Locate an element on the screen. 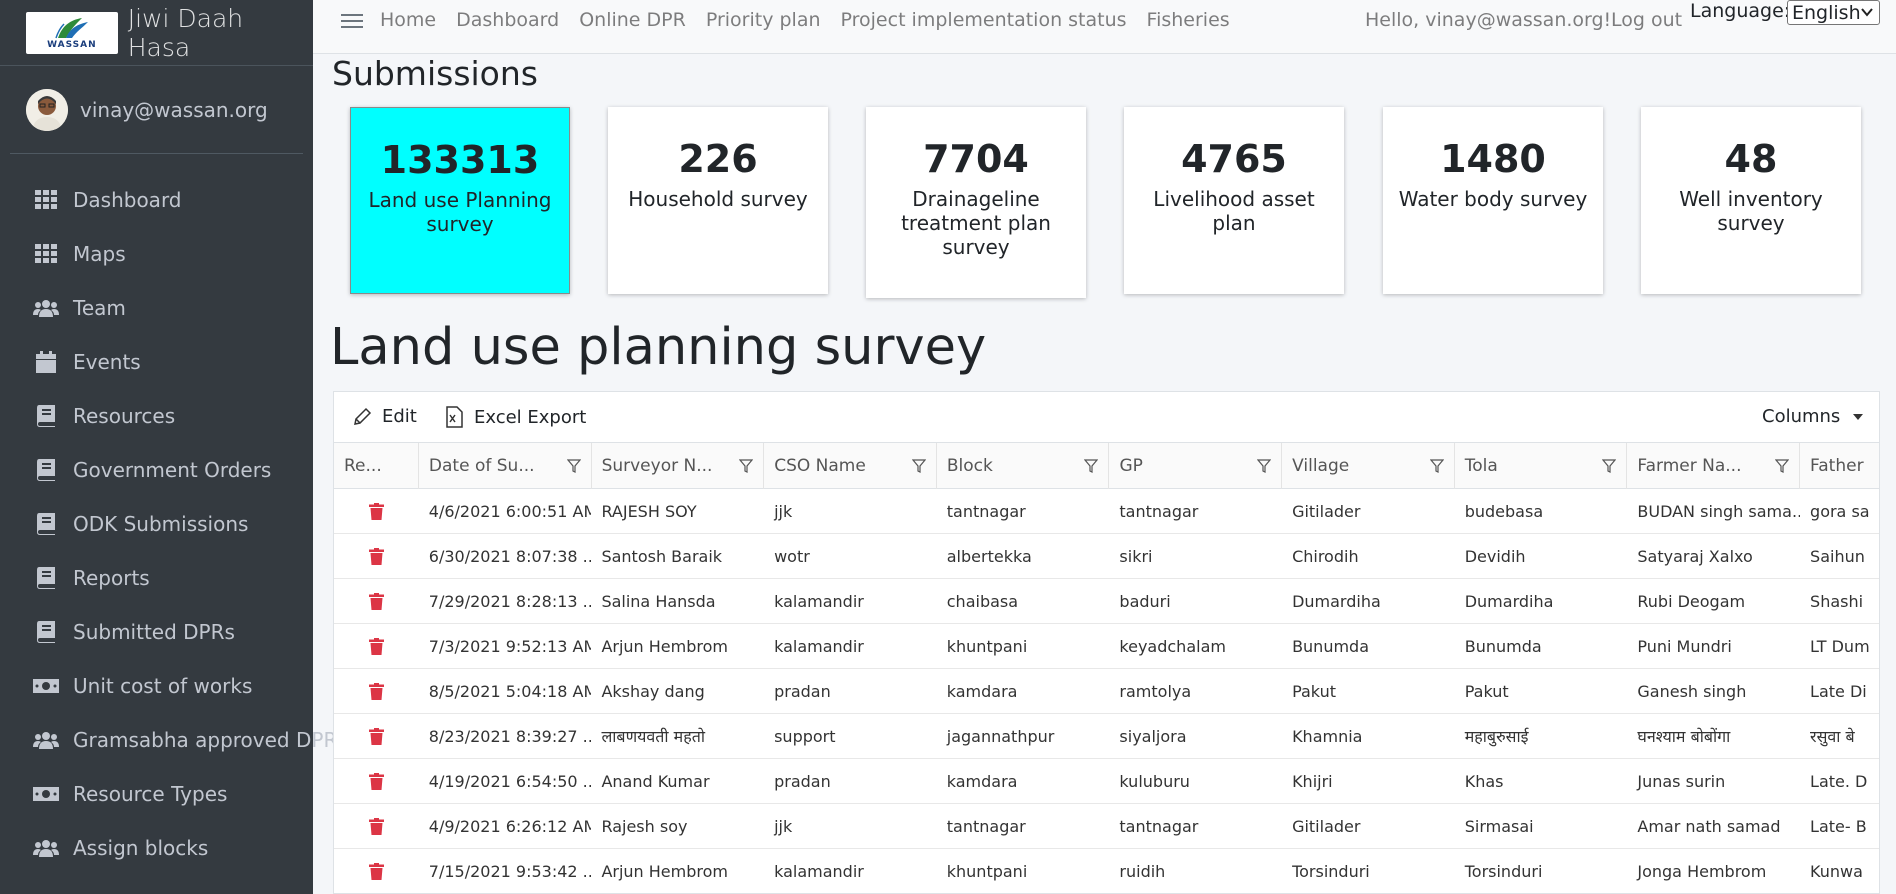  language-select: English is located at coordinates (1833, 12).